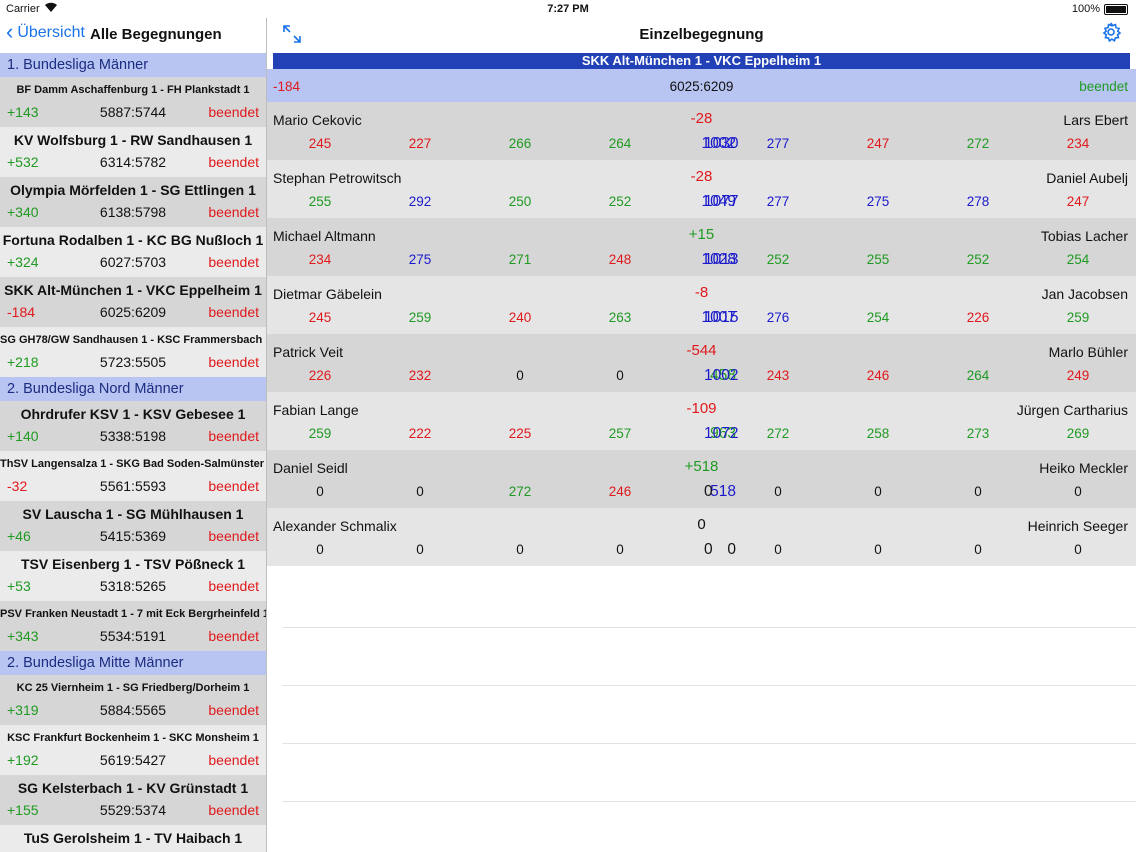 Image resolution: width=1136 pixels, height=852 pixels. Describe the element at coordinates (701, 61) in the screenshot. I see `match-banner: SKK Alt-München 1 - VKC Eppelheim 1` at that location.